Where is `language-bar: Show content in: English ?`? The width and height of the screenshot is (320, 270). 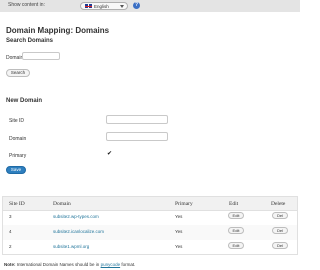
language-bar: Show content in: English ? is located at coordinates (150, 6).